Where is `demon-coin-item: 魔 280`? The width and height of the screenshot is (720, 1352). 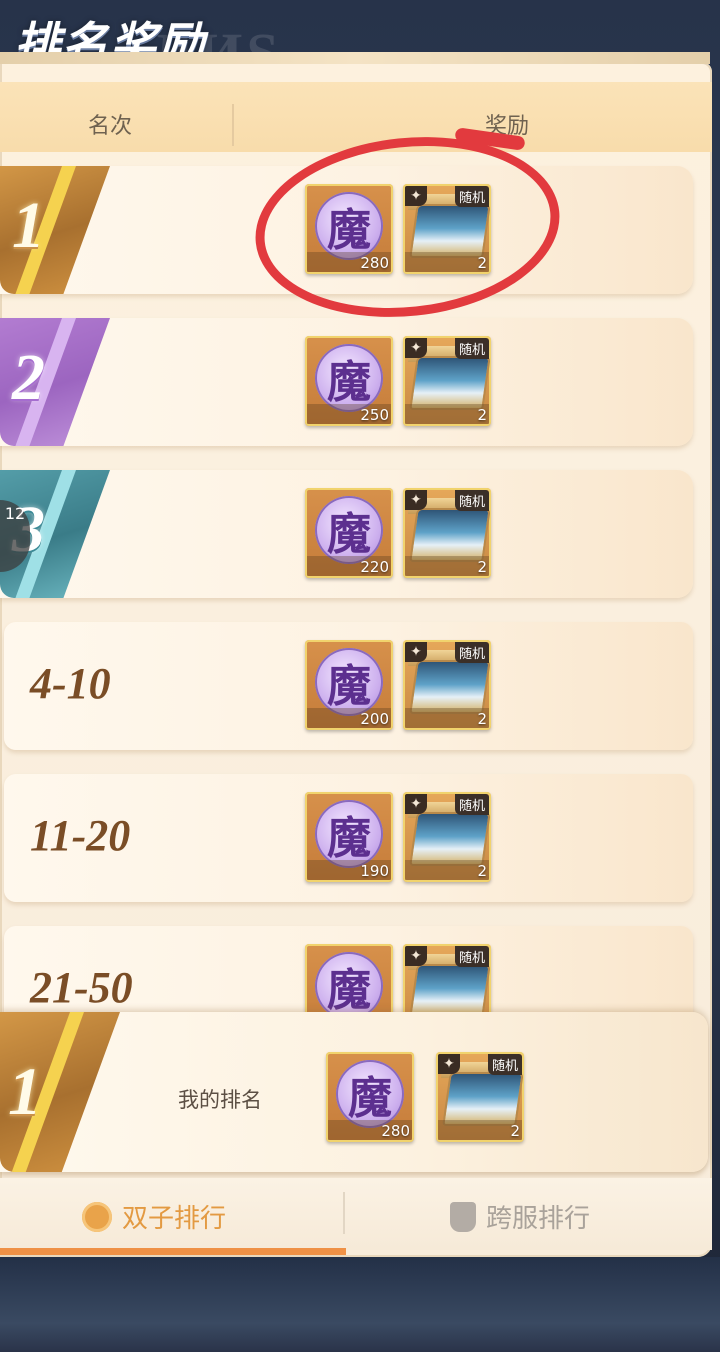
demon-coin-item: 魔 280 is located at coordinates (370, 1097).